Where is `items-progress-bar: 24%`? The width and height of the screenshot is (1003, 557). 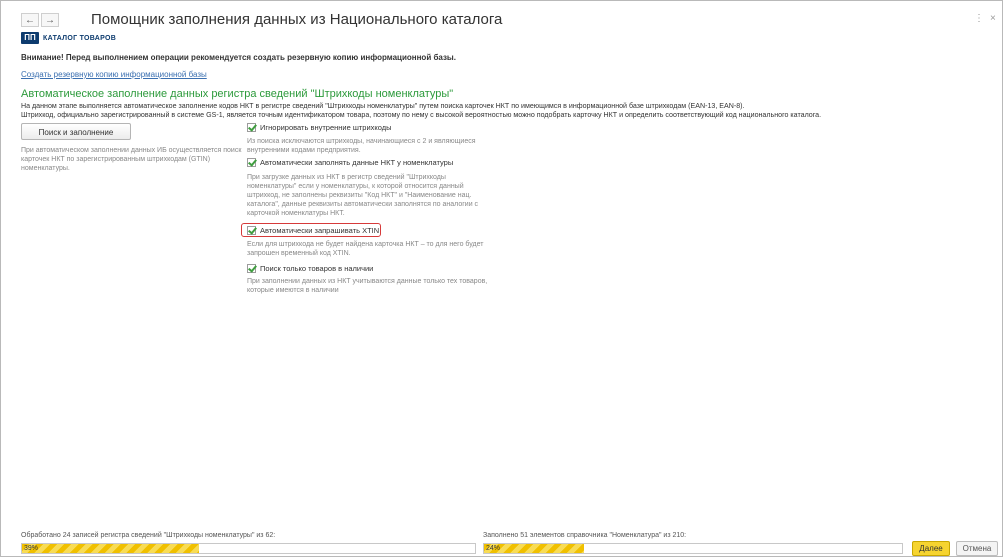 items-progress-bar: 24% is located at coordinates (693, 548).